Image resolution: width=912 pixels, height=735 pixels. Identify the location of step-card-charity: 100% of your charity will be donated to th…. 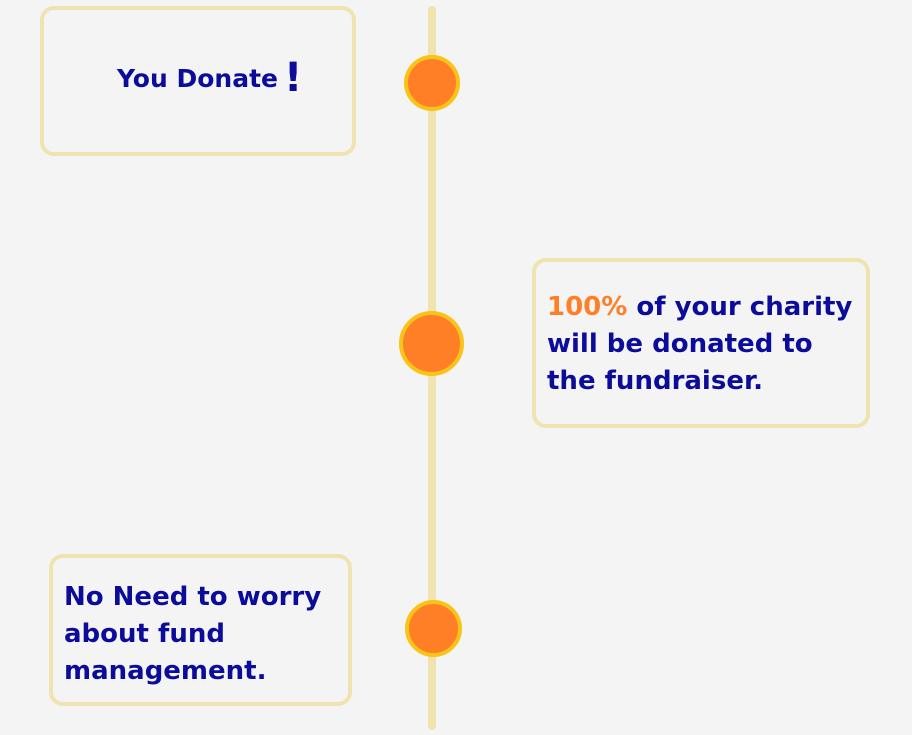
(701, 343).